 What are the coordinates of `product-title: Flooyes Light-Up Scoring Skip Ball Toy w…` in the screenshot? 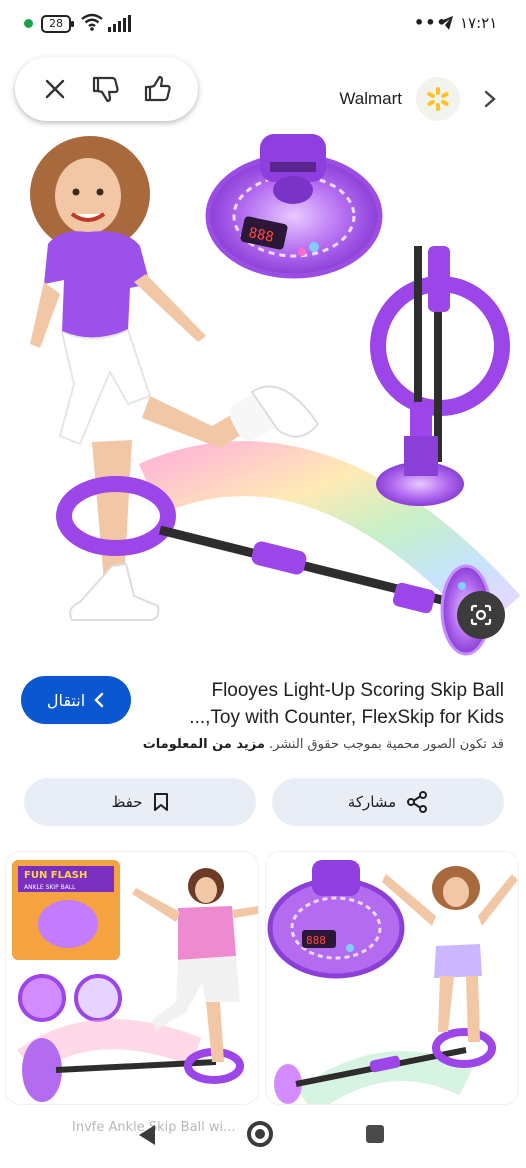 It's located at (324, 704).